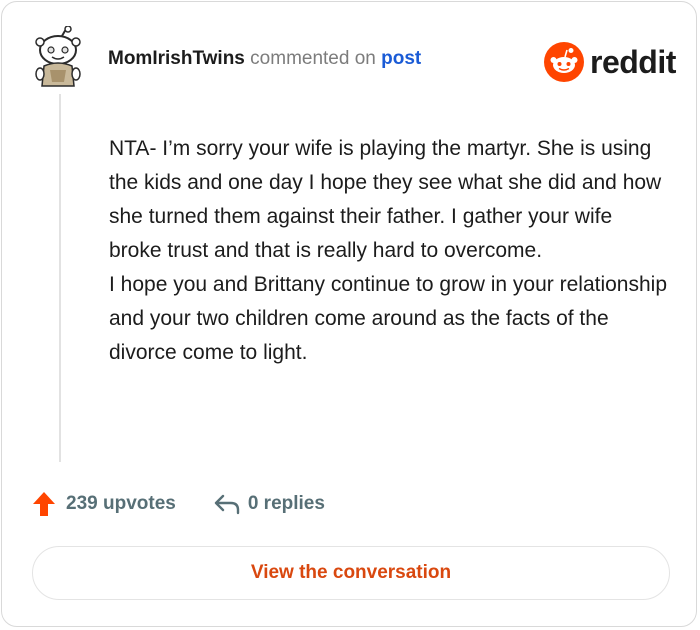 The image size is (700, 630). I want to click on user-avatar, so click(58, 57).